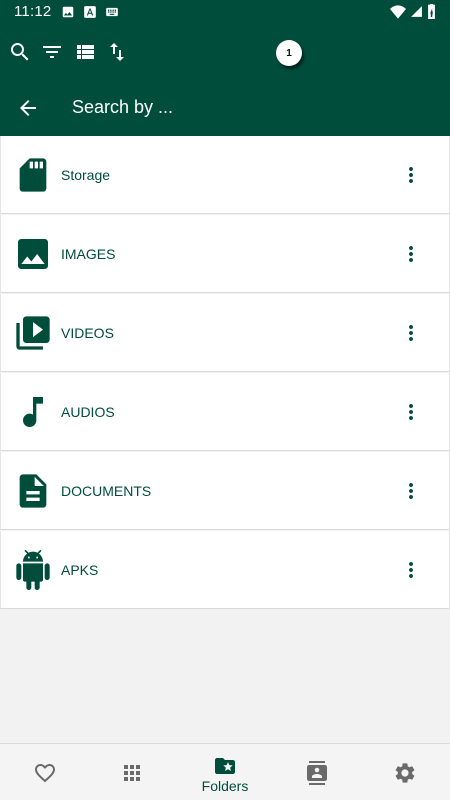 The height and width of the screenshot is (800, 450). I want to click on grid-icon, so click(132, 773).